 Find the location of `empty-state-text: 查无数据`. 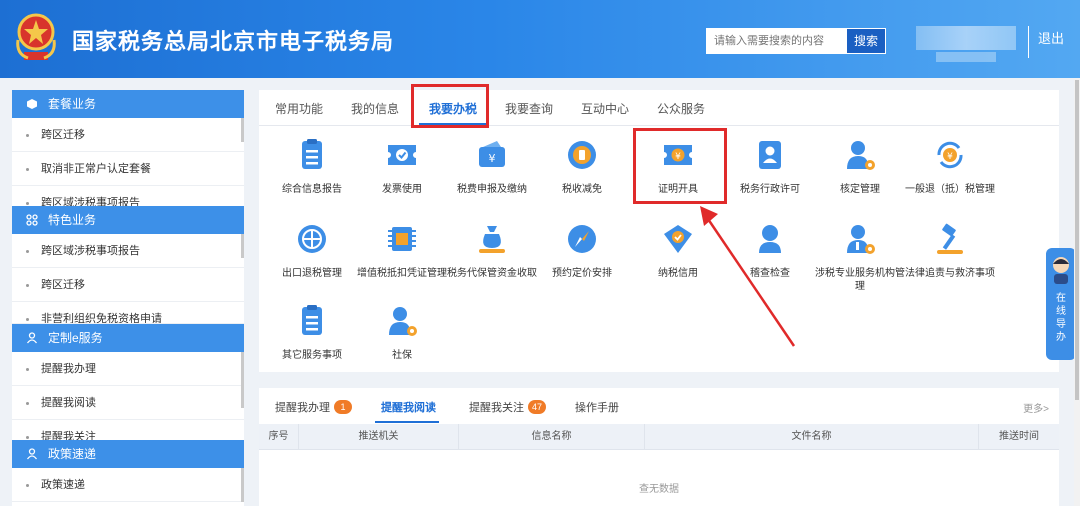

empty-state-text: 查无数据 is located at coordinates (659, 489).